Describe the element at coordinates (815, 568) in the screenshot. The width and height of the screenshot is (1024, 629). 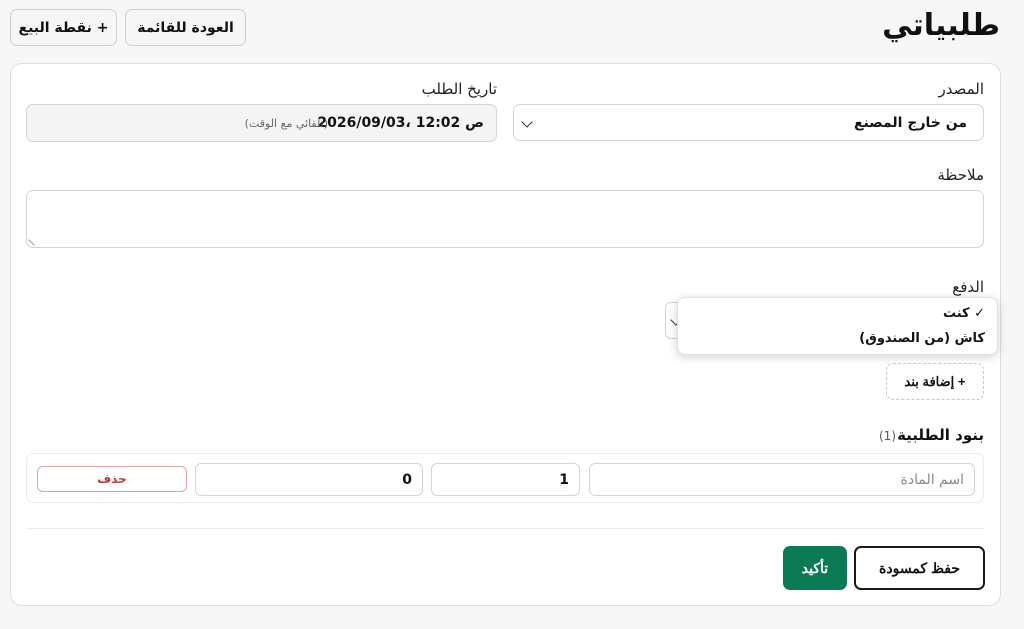
I see `confirm-button: تأكيد` at that location.